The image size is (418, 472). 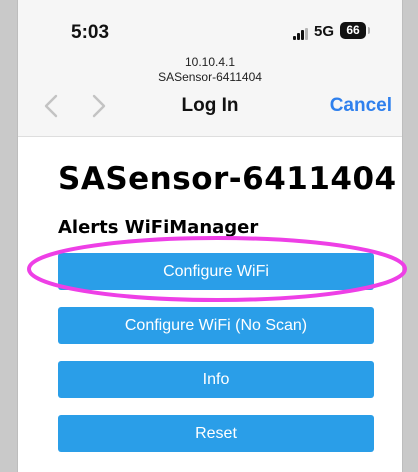 I want to click on network-type: 5G, so click(x=324, y=31).